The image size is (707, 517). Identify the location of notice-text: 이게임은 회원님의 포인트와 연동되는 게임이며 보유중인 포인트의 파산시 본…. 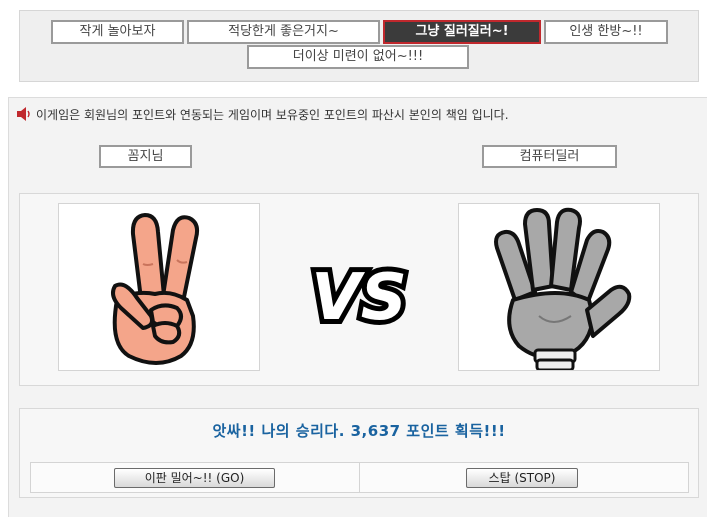
(272, 115).